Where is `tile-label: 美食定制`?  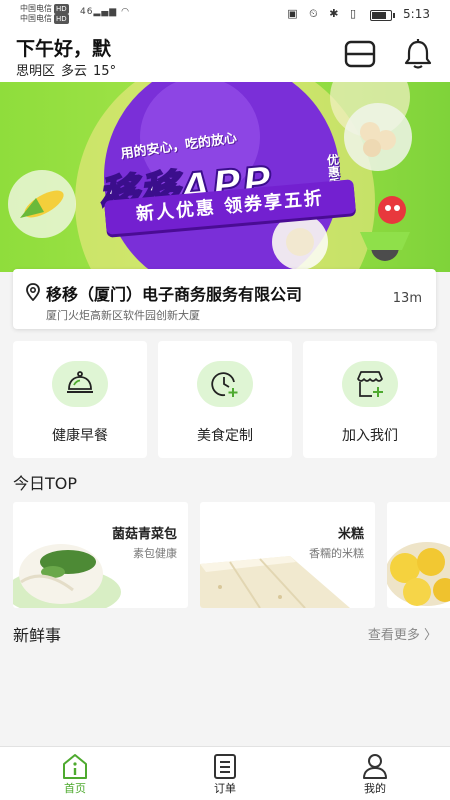 tile-label: 美食定制 is located at coordinates (225, 436).